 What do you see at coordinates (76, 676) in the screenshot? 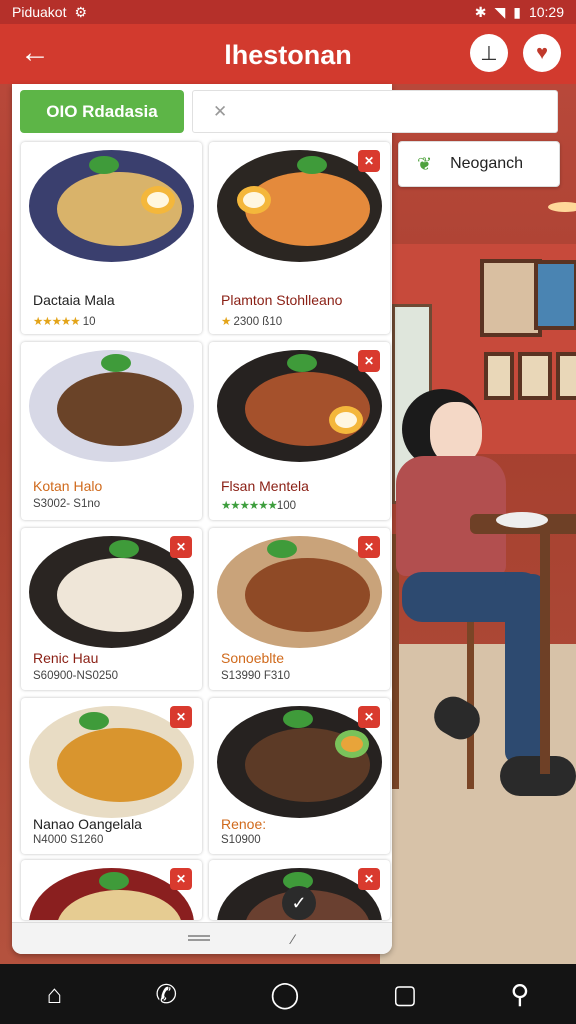
I see `dish-price: S60900-NS0250` at bounding box center [76, 676].